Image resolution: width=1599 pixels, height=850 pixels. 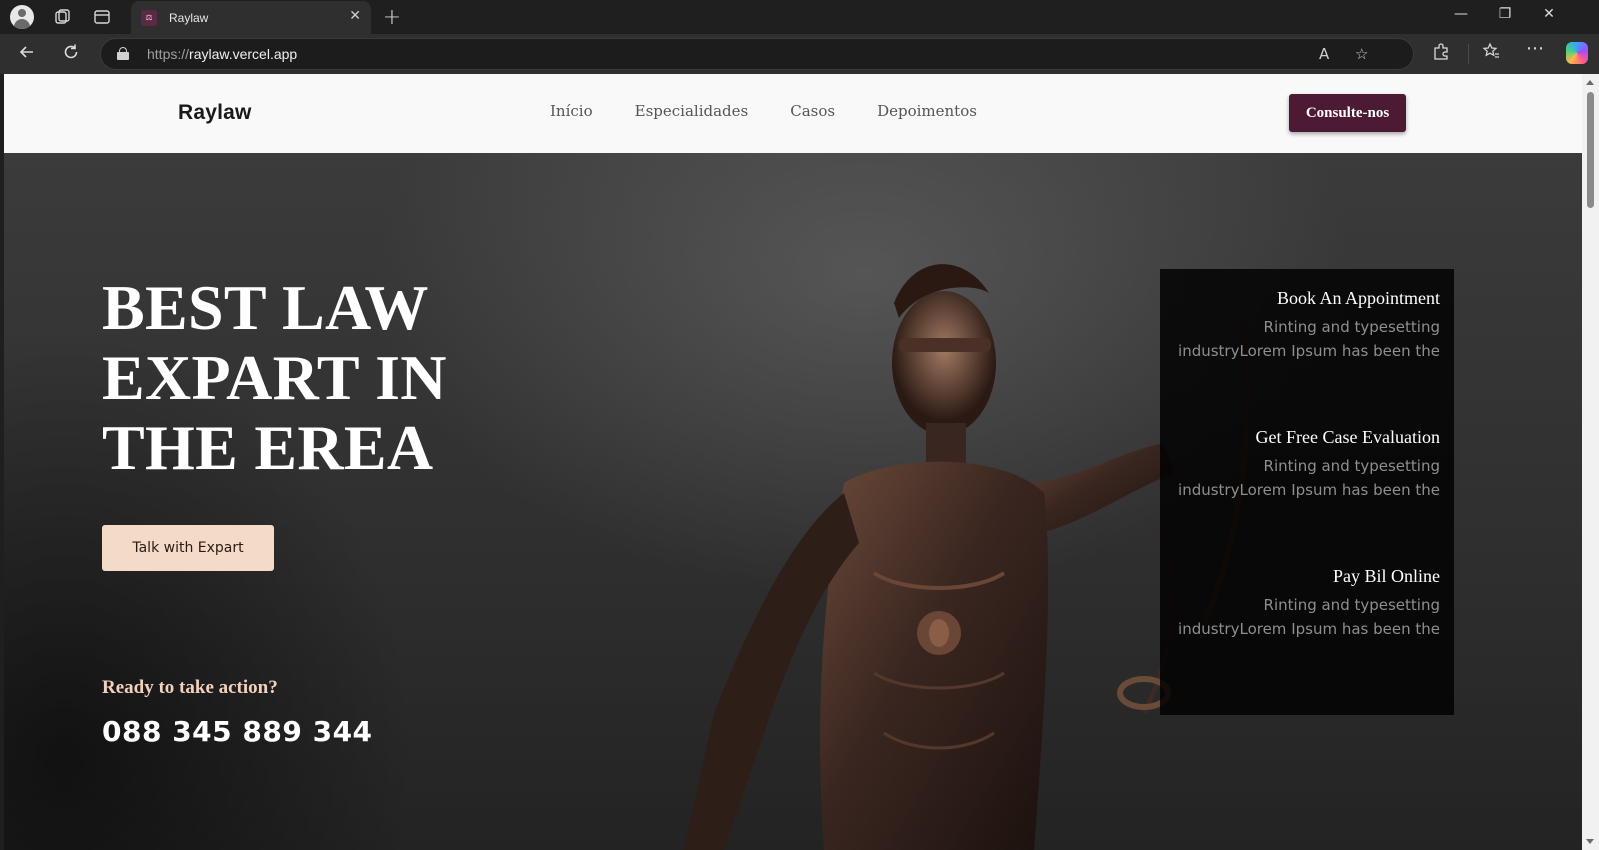 What do you see at coordinates (1577, 53) in the screenshot?
I see `copilot-icon` at bounding box center [1577, 53].